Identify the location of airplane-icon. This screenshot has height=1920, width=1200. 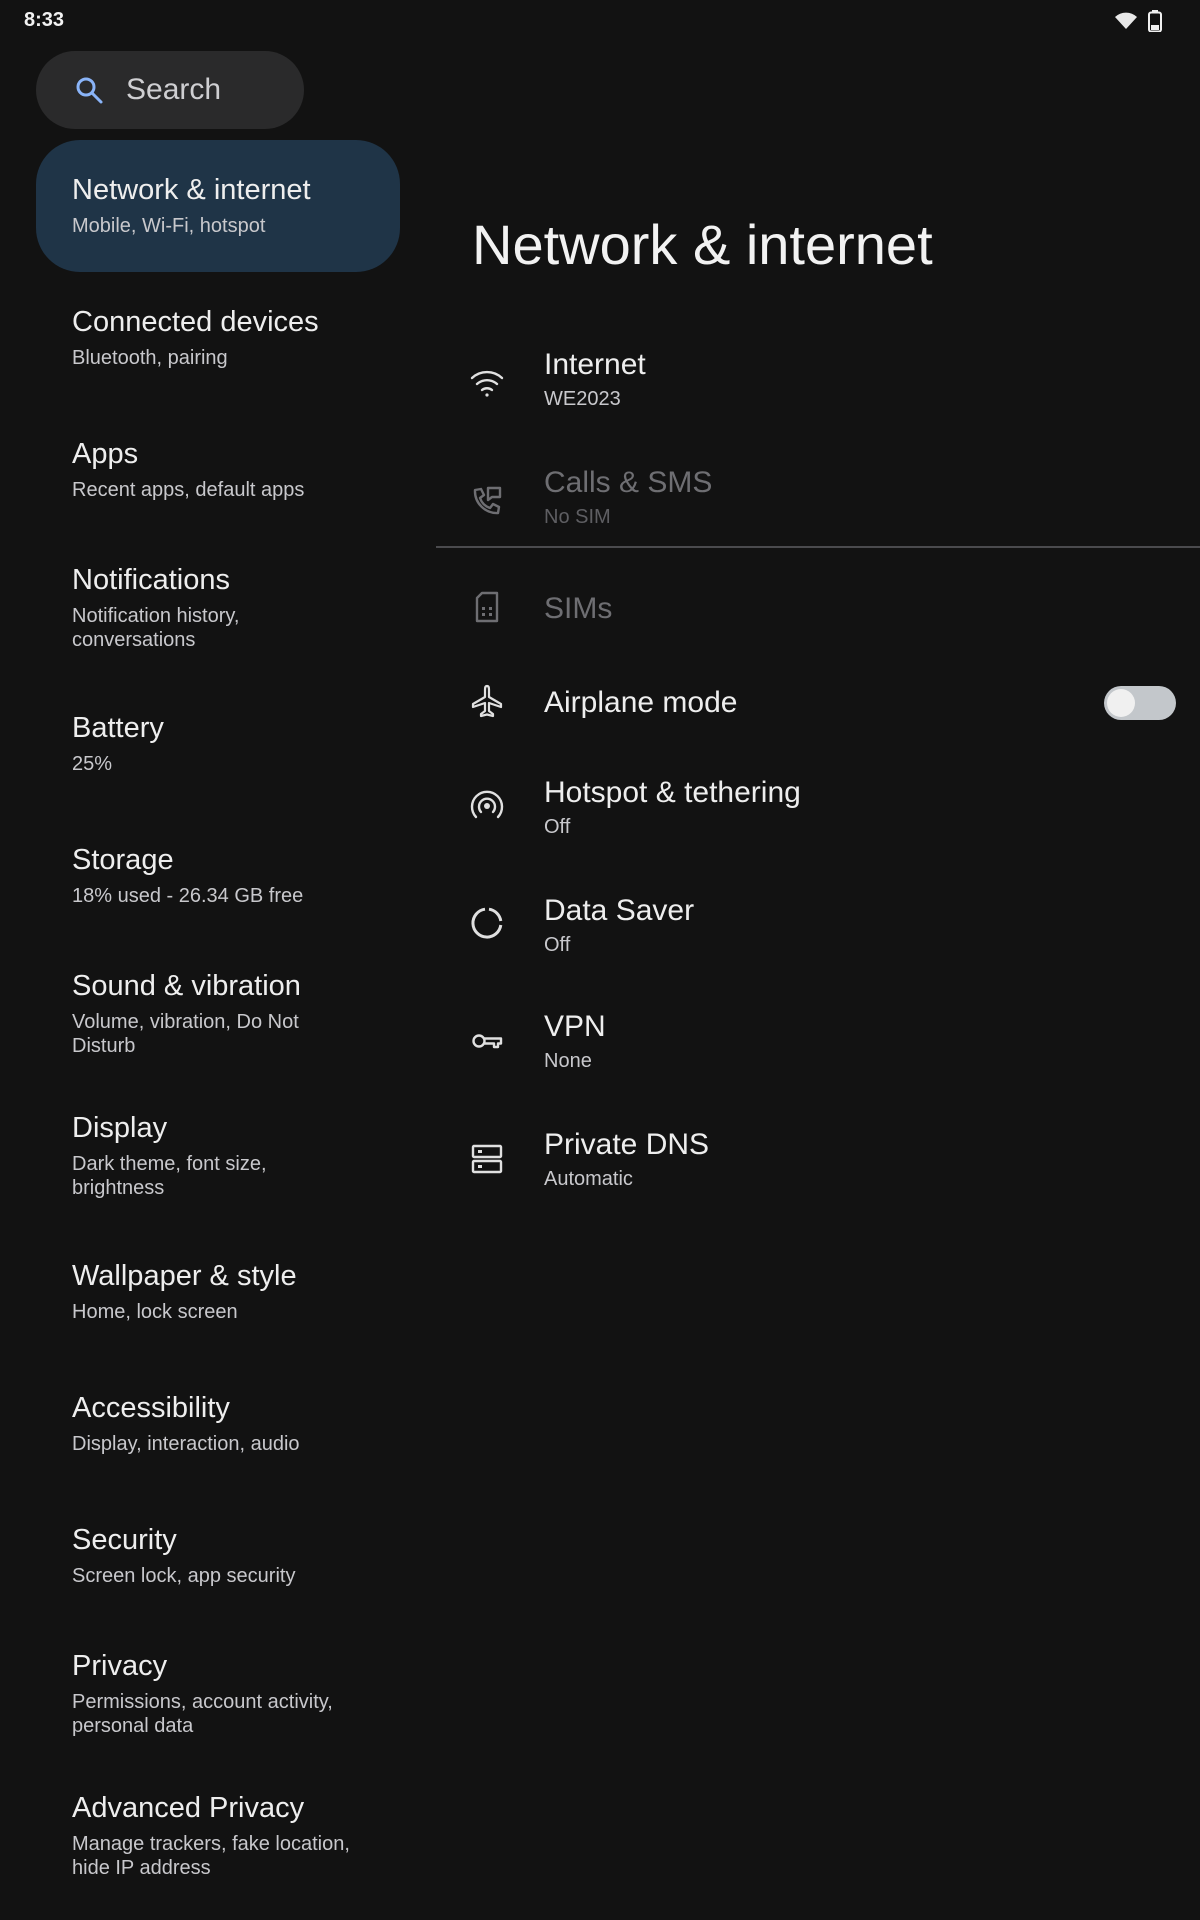
(487, 701).